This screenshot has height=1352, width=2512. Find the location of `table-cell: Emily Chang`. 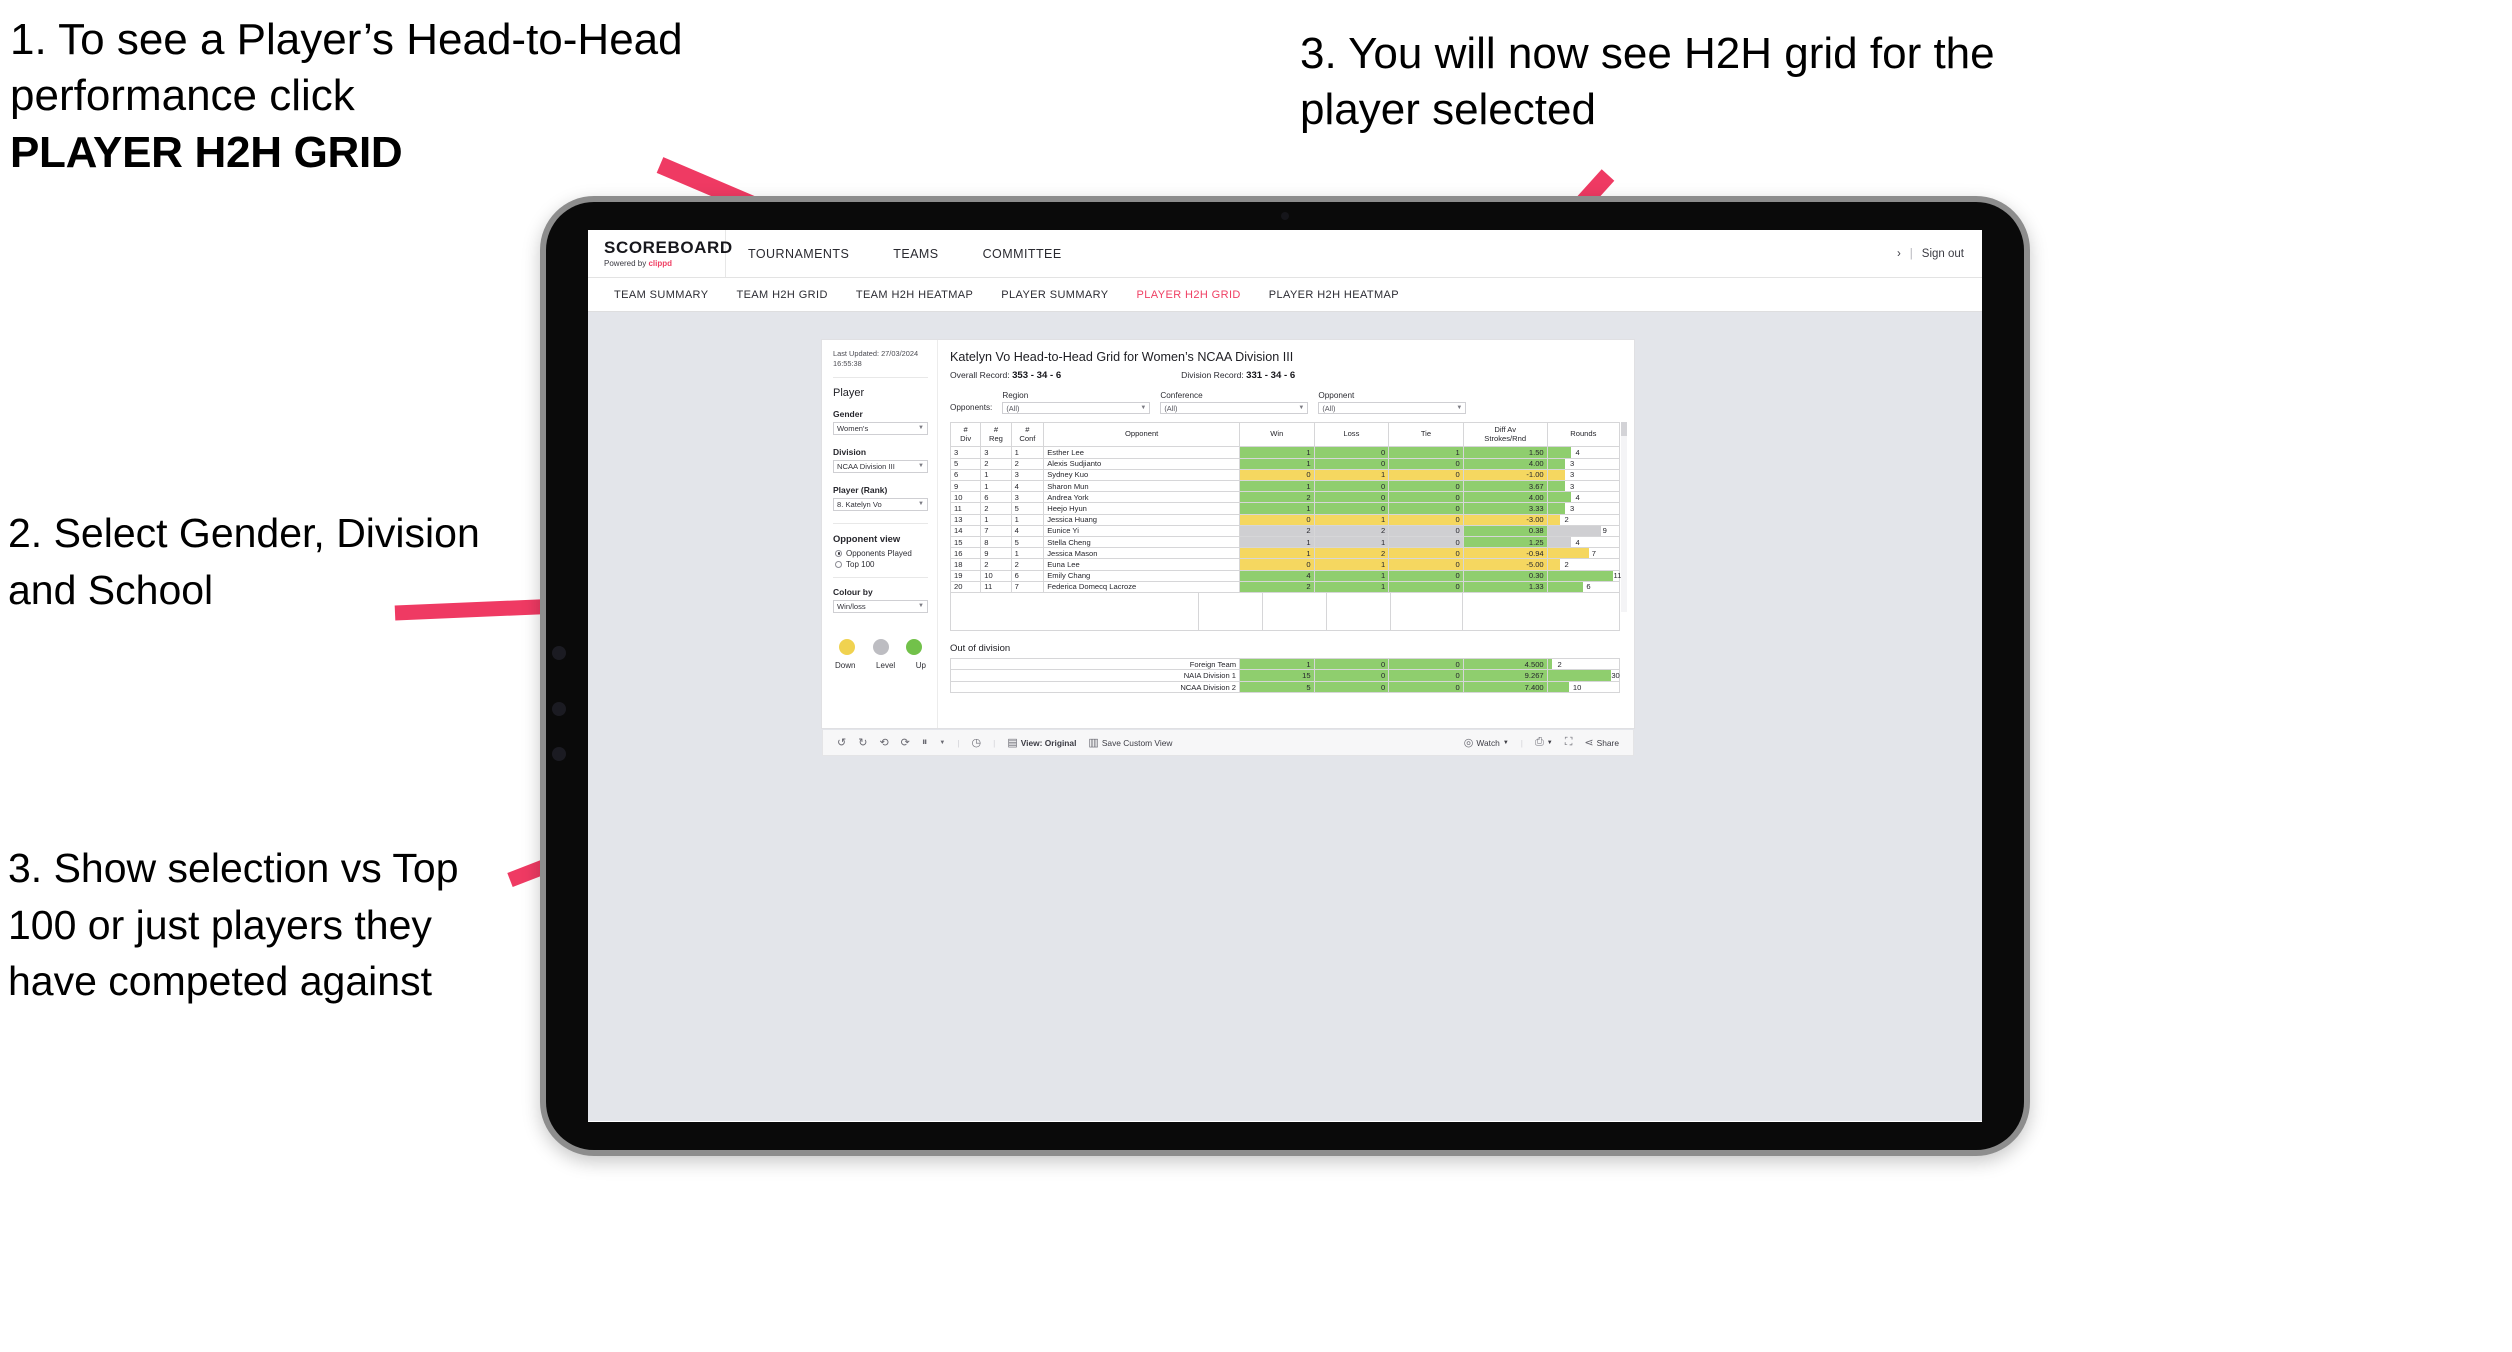

table-cell: Emily Chang is located at coordinates (1142, 575).